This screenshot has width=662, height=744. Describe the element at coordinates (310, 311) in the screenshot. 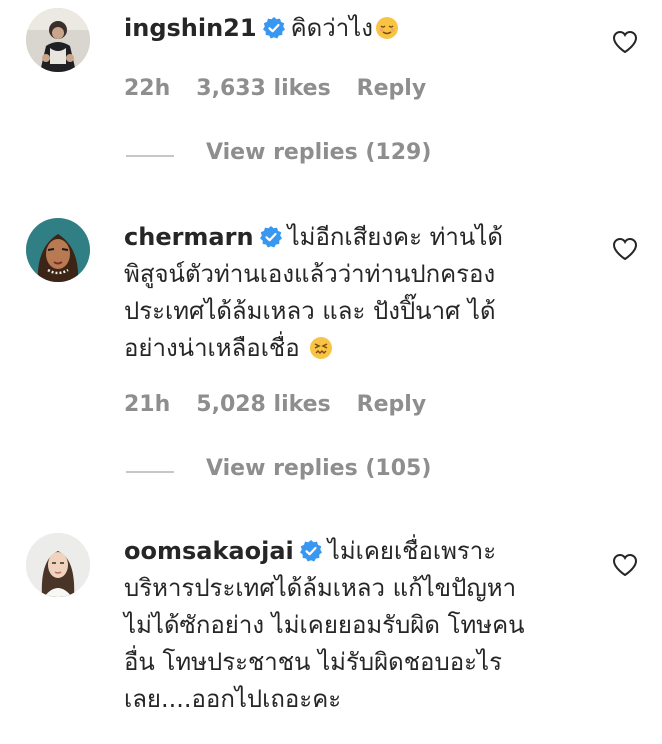

I see `comment-line: ประเทศได้ล้มเหลว และ ปังปิ๊นาศ ได้` at that location.